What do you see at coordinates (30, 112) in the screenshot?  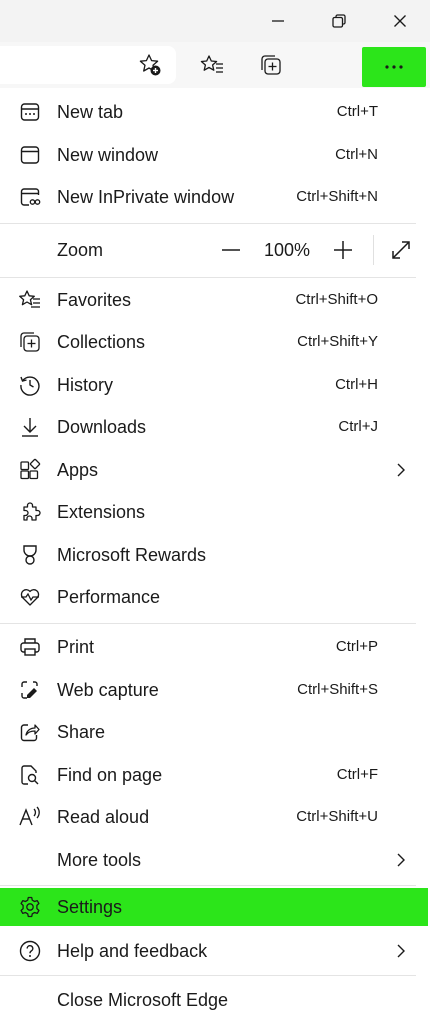 I see `new-tab-icon` at bounding box center [30, 112].